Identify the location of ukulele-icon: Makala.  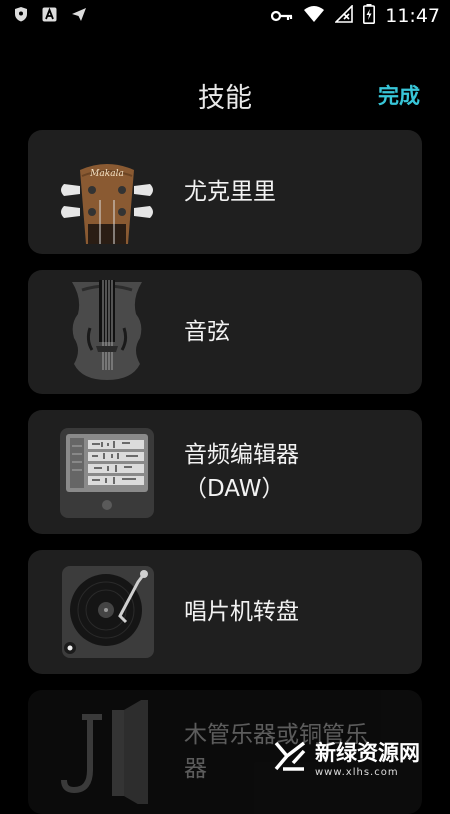
(107, 192).